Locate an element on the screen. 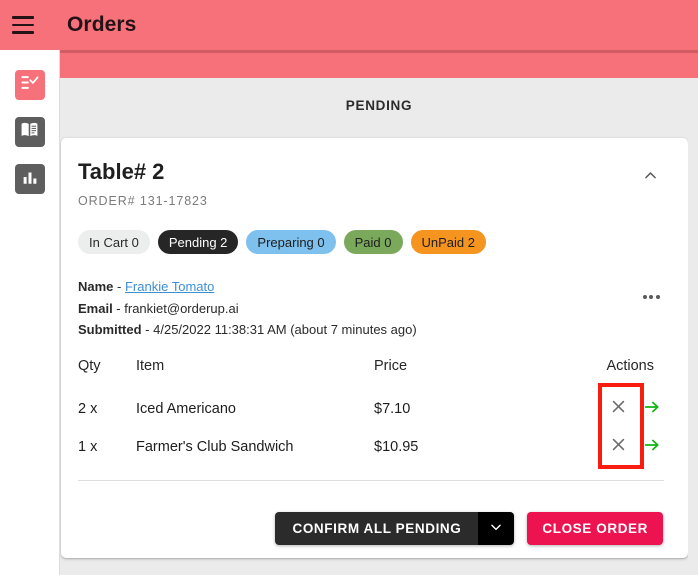  chip-label: Paid 0 is located at coordinates (373, 242).